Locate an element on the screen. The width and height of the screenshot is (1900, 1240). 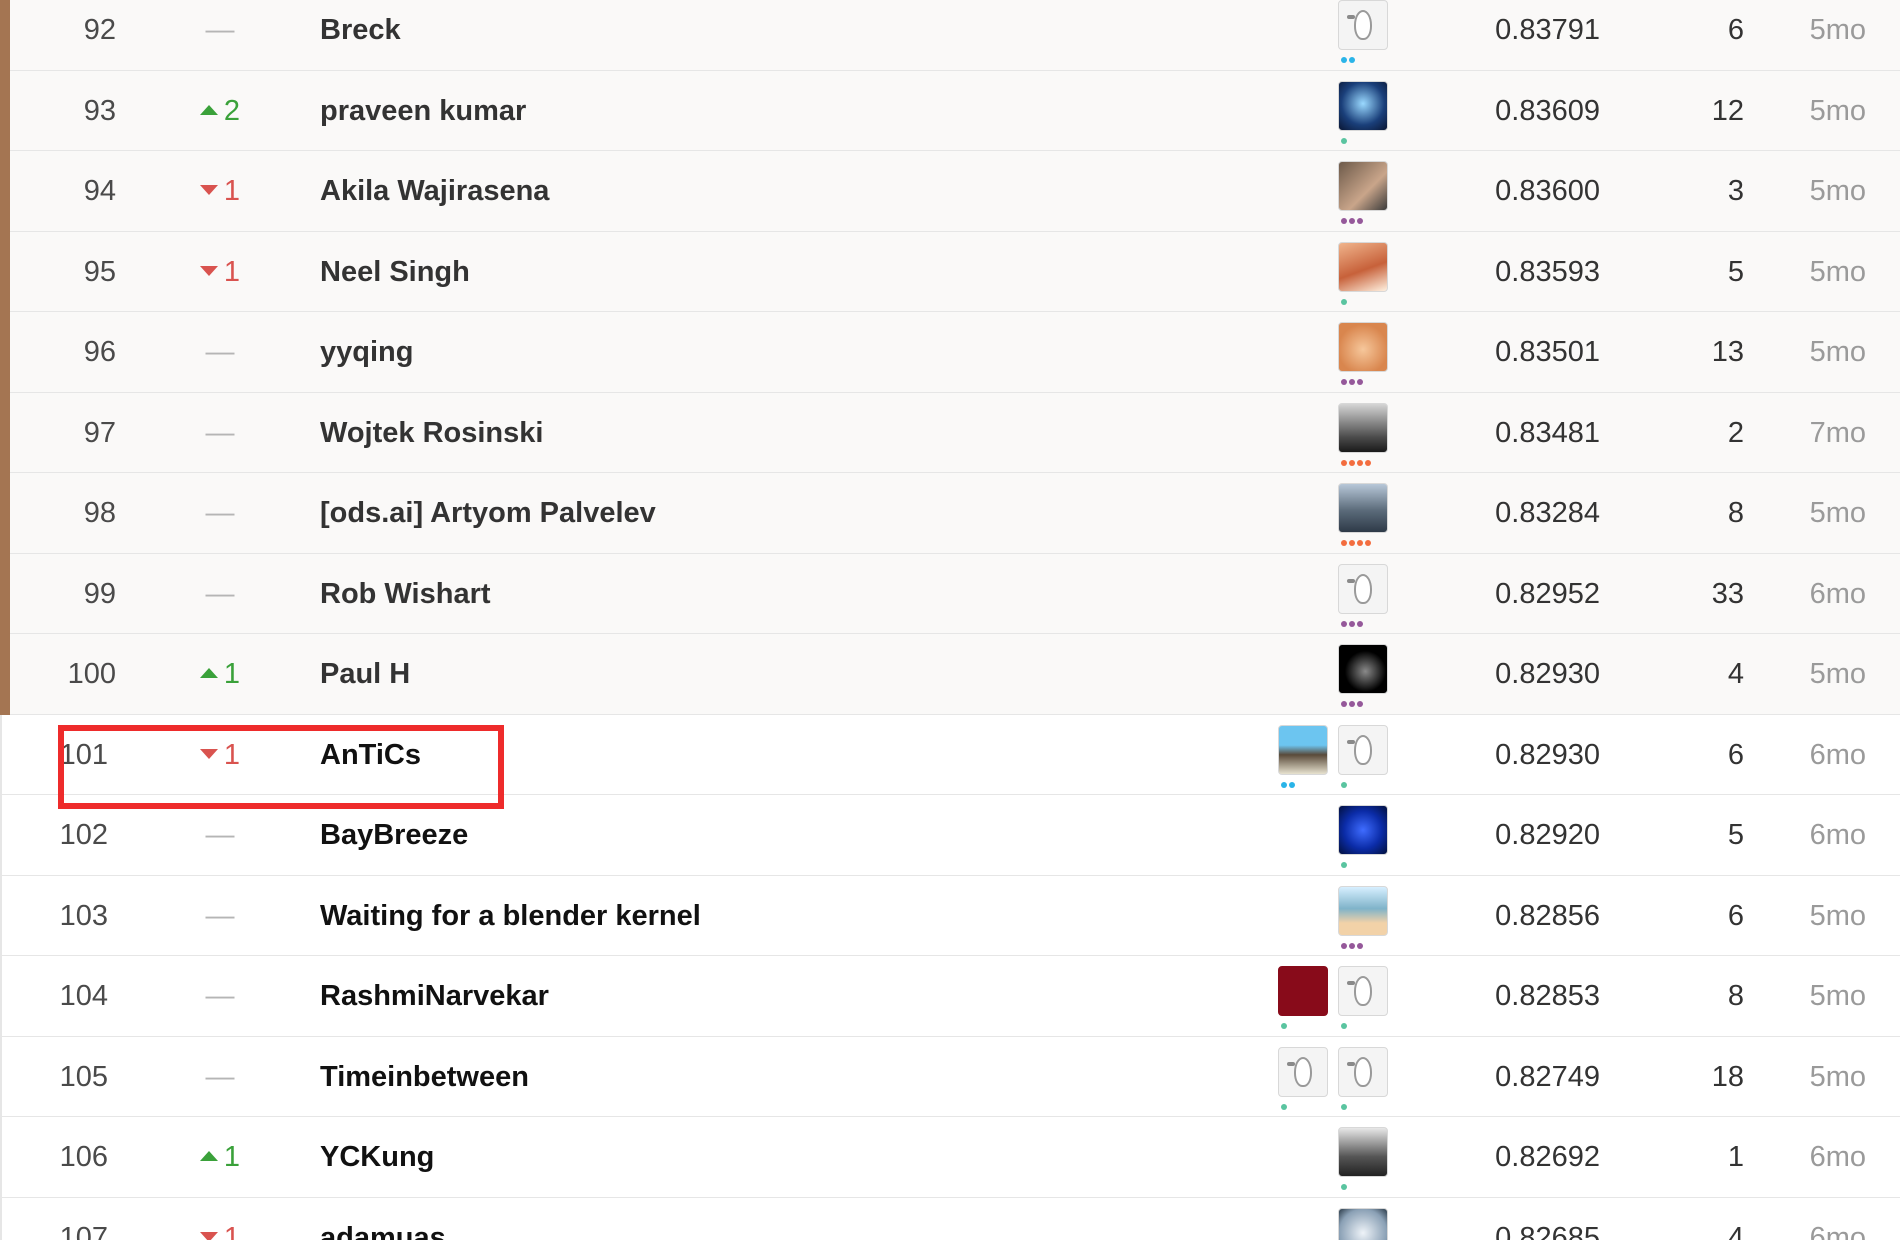
team-name-link: YCKung is located at coordinates (377, 1157).